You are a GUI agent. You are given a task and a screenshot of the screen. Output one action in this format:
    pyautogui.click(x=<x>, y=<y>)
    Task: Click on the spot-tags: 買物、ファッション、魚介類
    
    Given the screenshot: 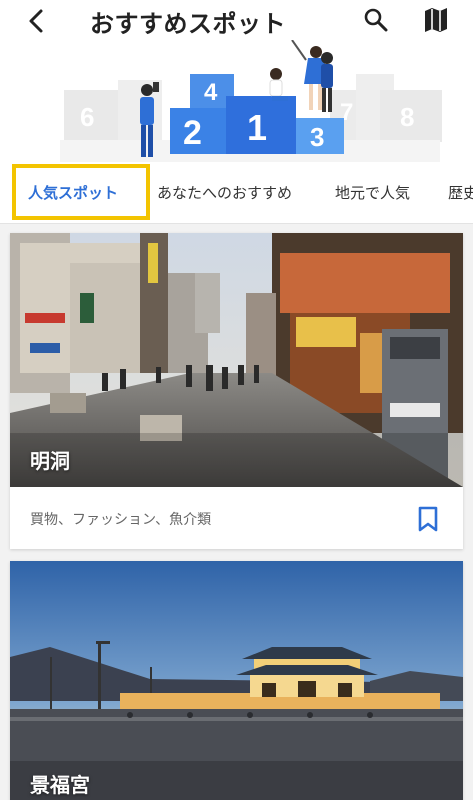 What is the action you would take?
    pyautogui.click(x=121, y=520)
    